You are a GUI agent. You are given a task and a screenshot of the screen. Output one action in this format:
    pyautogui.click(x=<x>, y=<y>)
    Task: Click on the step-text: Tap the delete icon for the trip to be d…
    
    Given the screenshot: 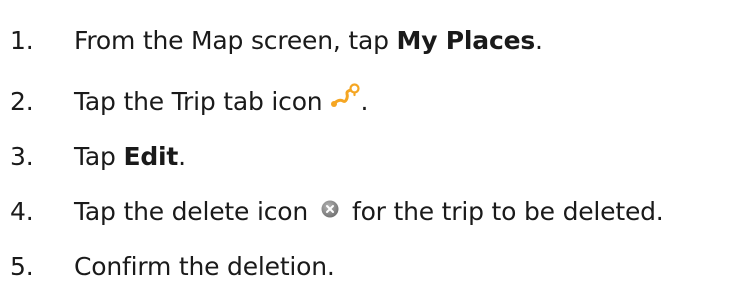 What is the action you would take?
    pyautogui.click(x=369, y=211)
    